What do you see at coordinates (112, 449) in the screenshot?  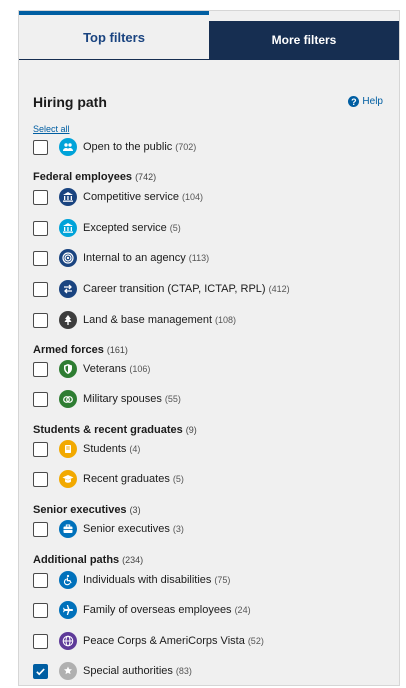 I see `filter-label: Students (4)` at bounding box center [112, 449].